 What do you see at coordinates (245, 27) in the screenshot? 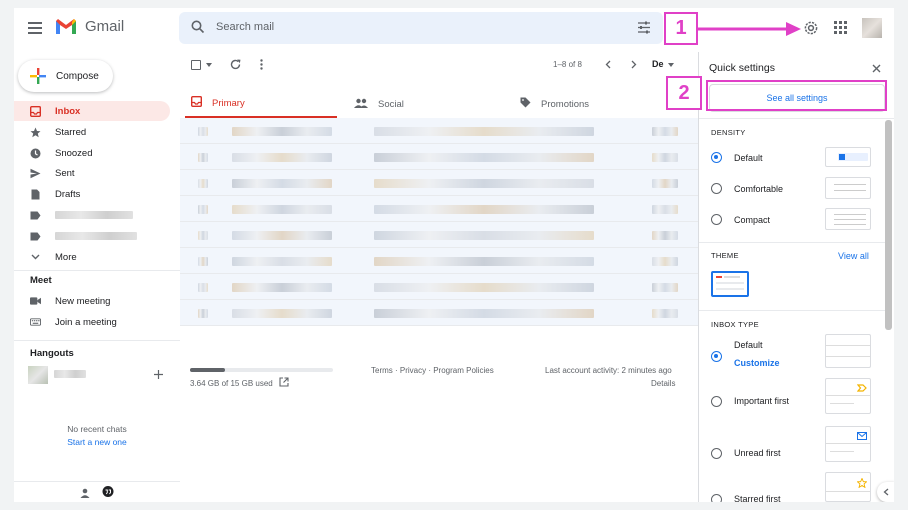
I see `search-input: Search mail` at bounding box center [245, 27].